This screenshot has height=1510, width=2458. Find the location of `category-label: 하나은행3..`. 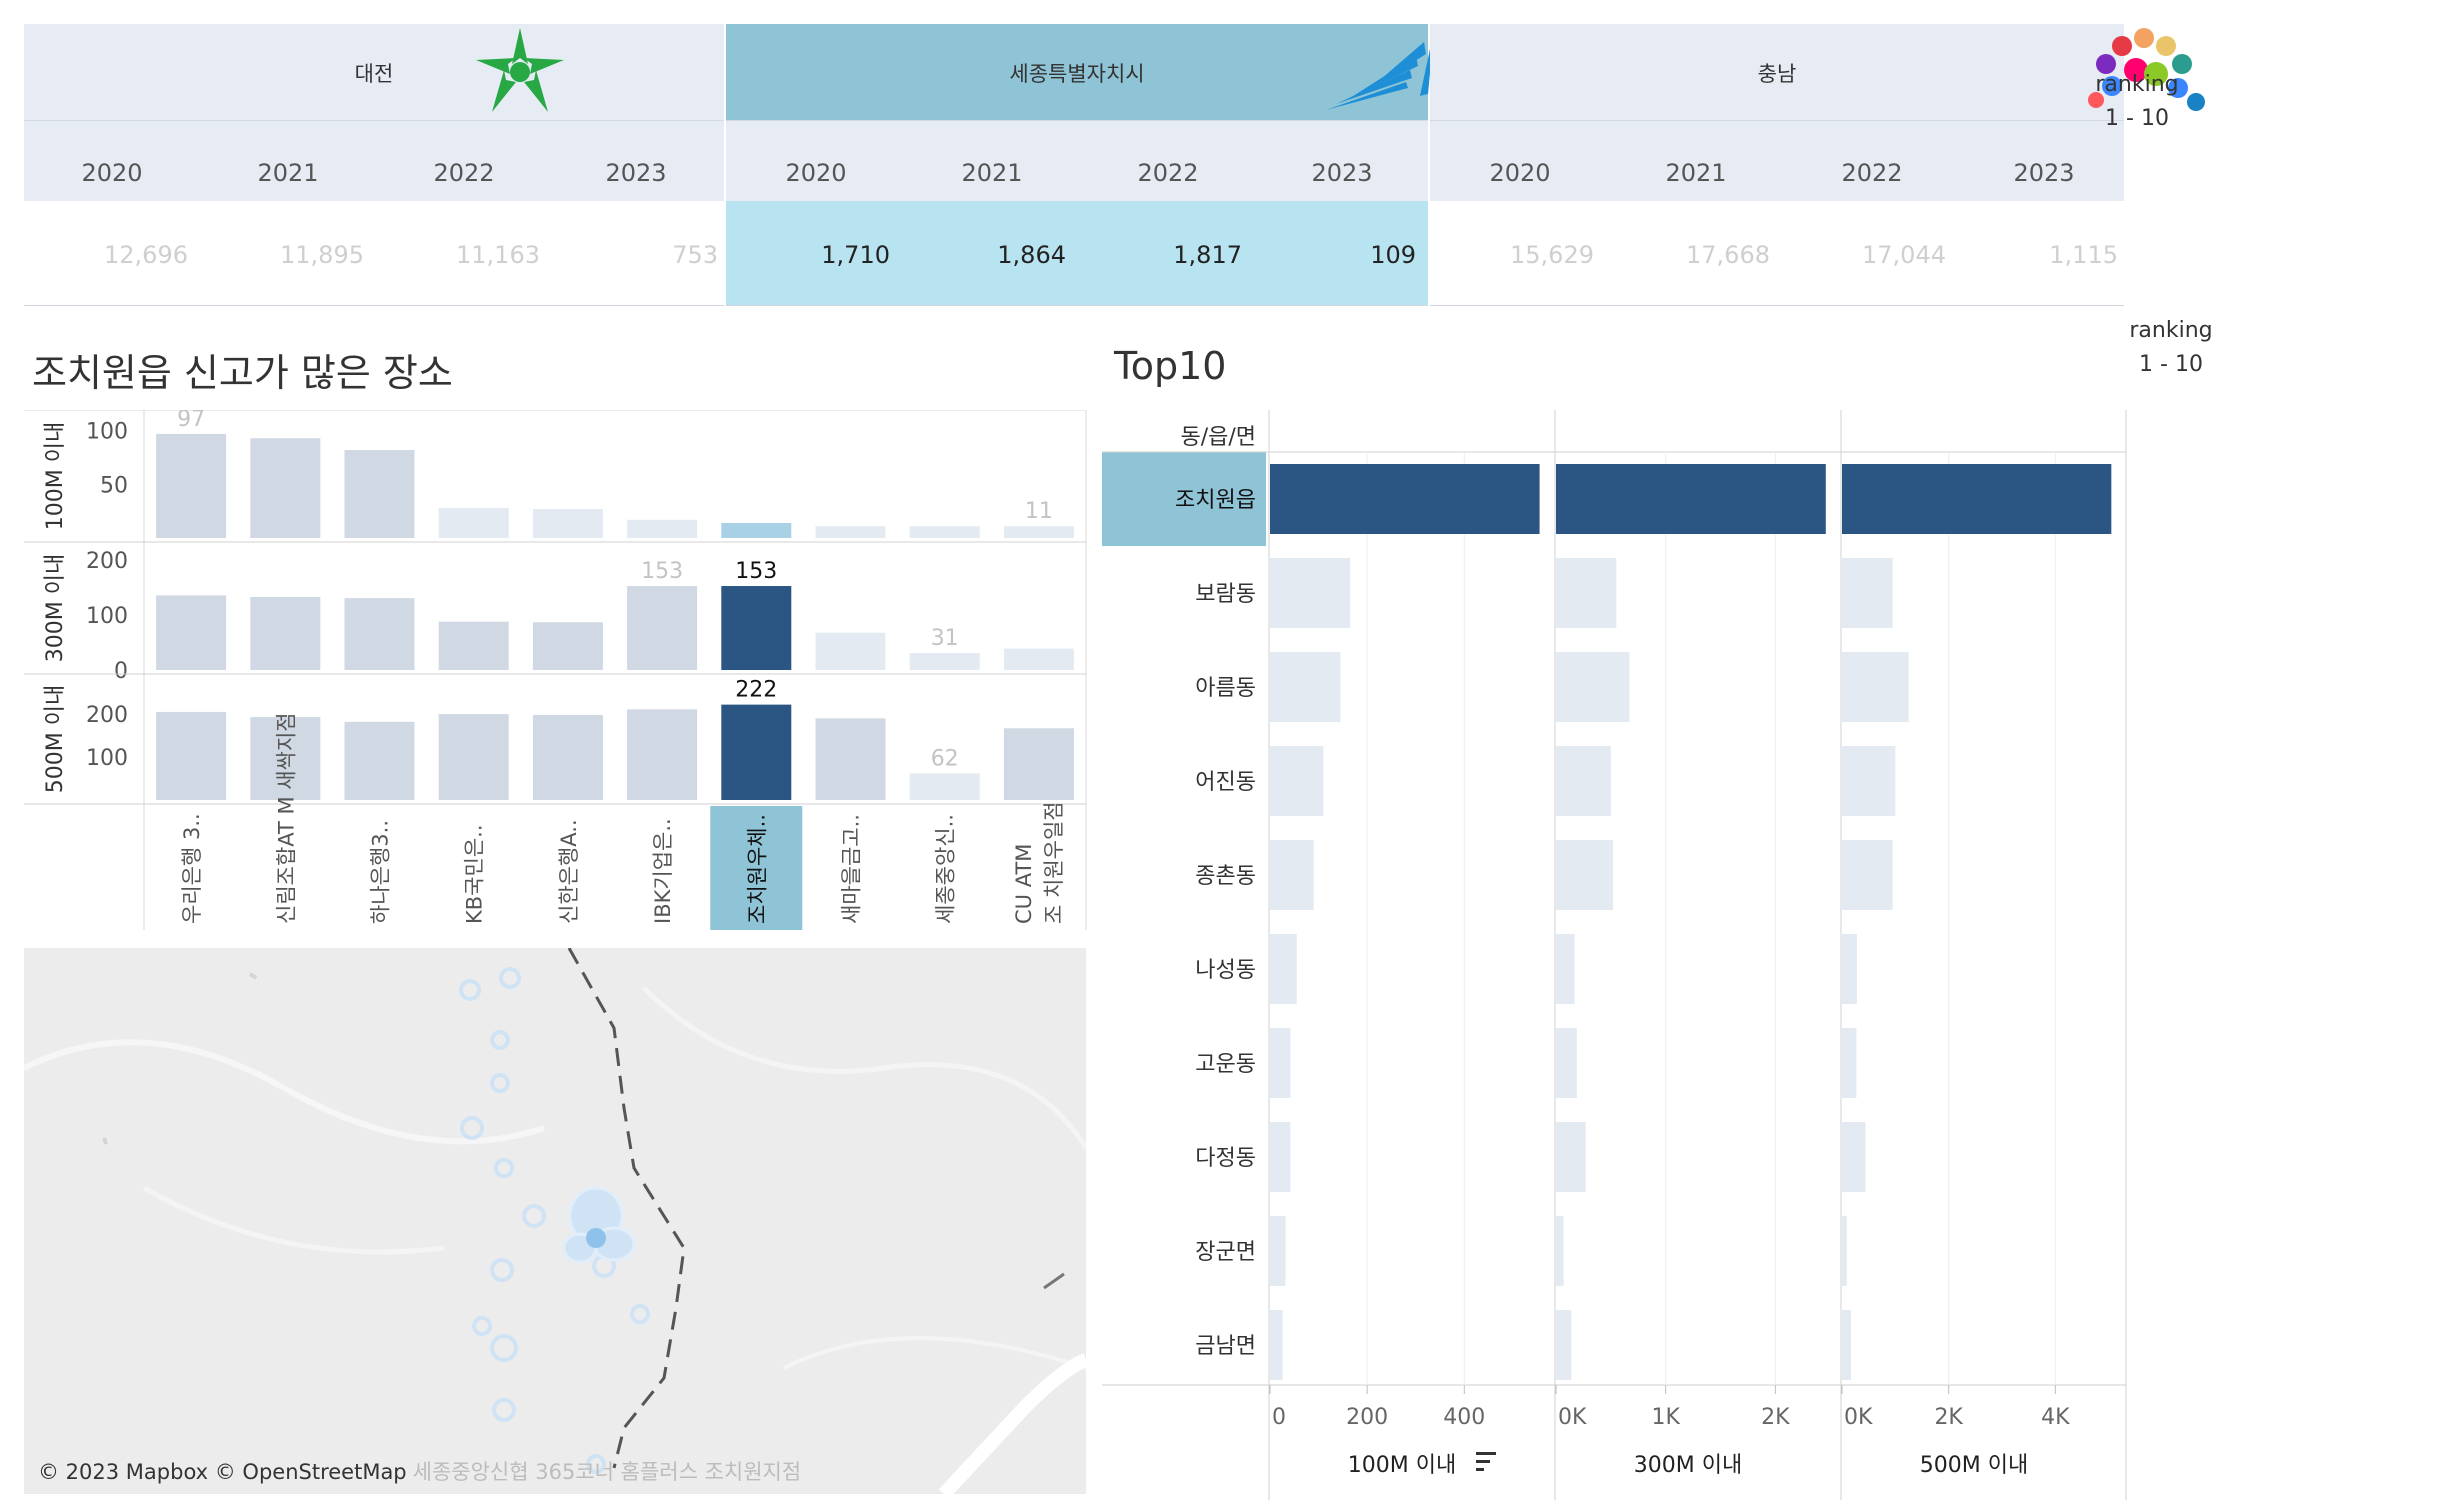

category-label: 하나은행3.. is located at coordinates (381, 872).